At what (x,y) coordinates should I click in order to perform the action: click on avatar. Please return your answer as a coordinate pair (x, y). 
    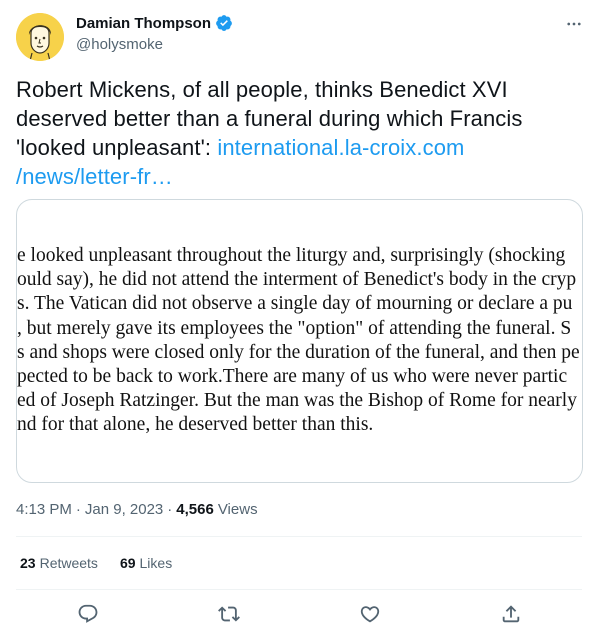
    Looking at the image, I should click on (40, 37).